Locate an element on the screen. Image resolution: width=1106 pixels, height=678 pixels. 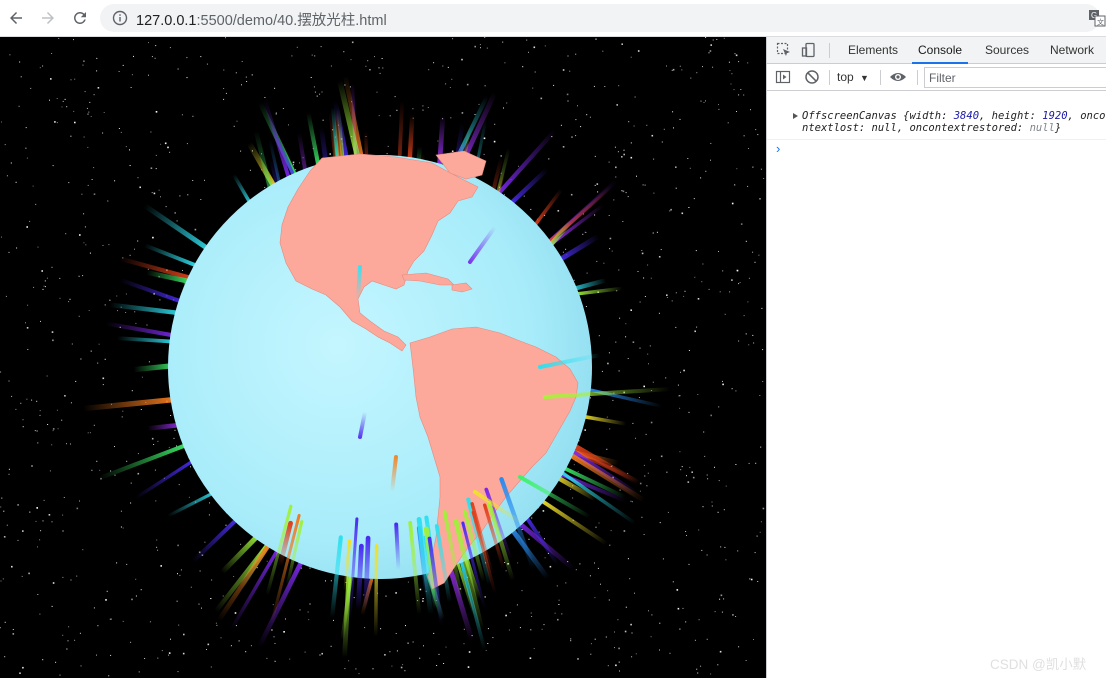
log-class-name: OffscreenCanvas is located at coordinates (849, 116).